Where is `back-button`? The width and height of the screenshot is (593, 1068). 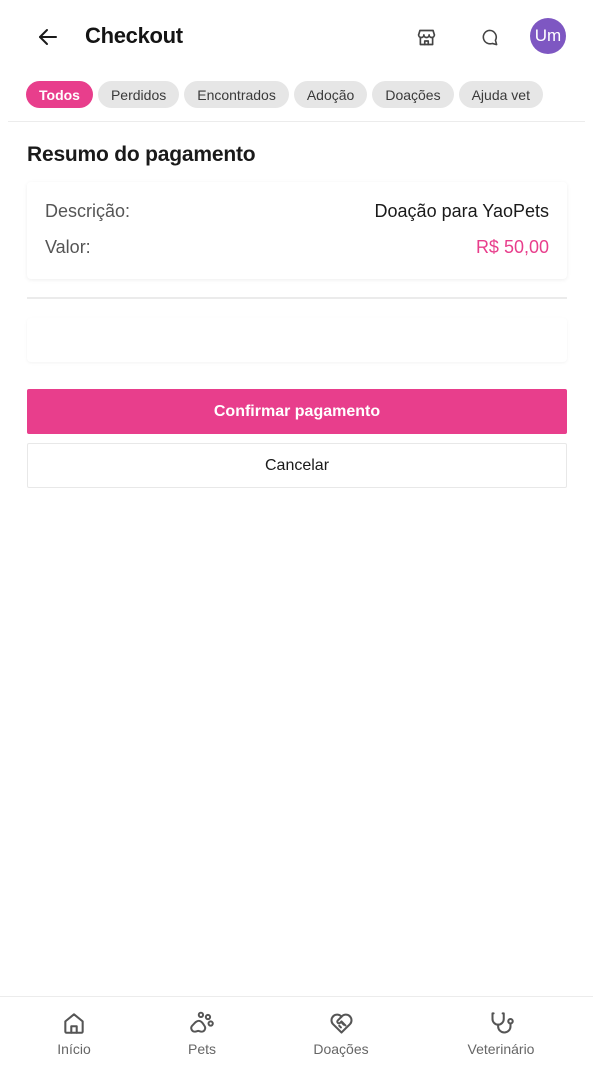
back-button is located at coordinates (48, 37).